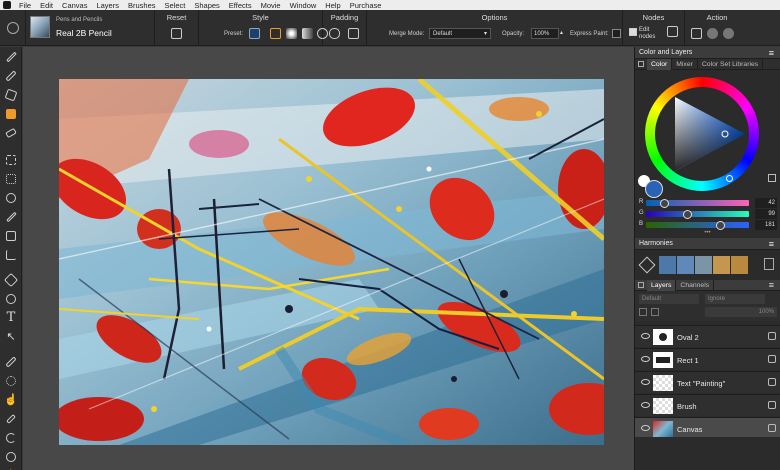 This screenshot has width=780, height=470. Describe the element at coordinates (696, 33) in the screenshot. I see `save-action-icon` at that location.